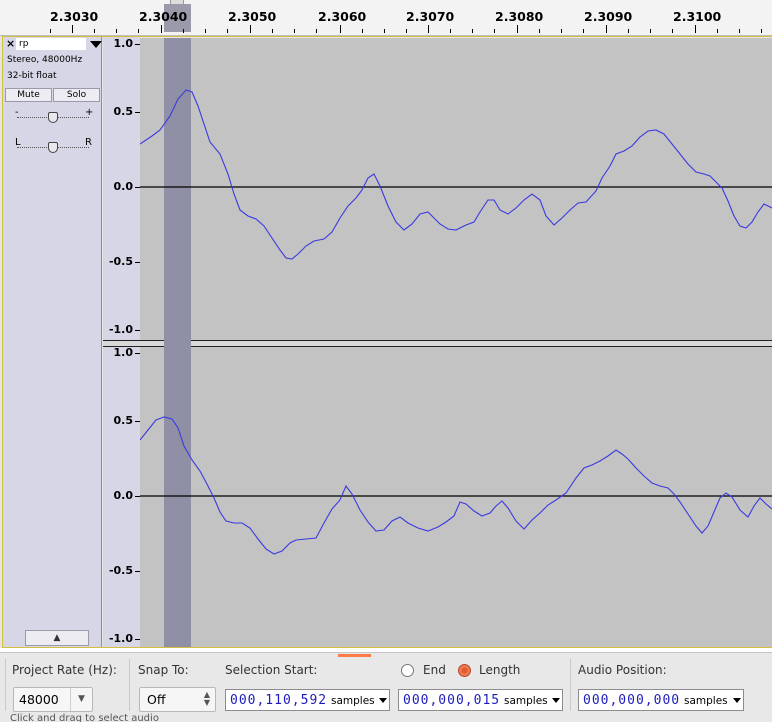 The height and width of the screenshot is (722, 772). What do you see at coordinates (45, 60) in the screenshot?
I see `track-format-rate: Stereo, 48000Hz` at bounding box center [45, 60].